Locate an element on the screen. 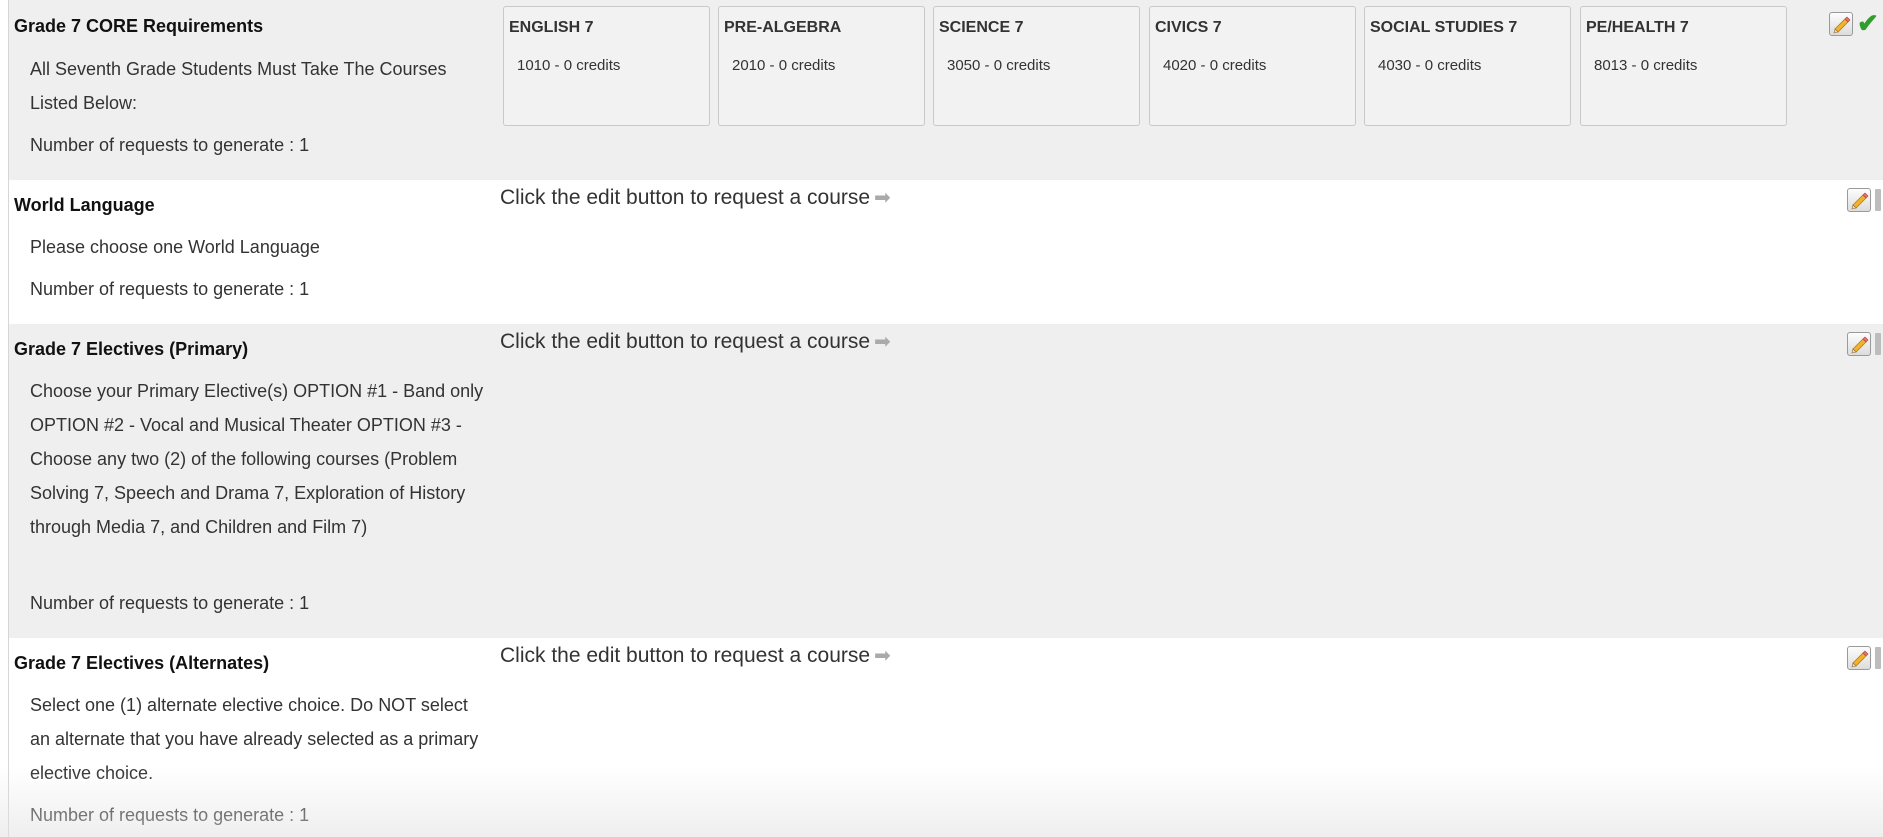 The height and width of the screenshot is (837, 1883). course-card-pre-algebra: PRE-ALGEBRA 2010 - 0 credits is located at coordinates (821, 66).